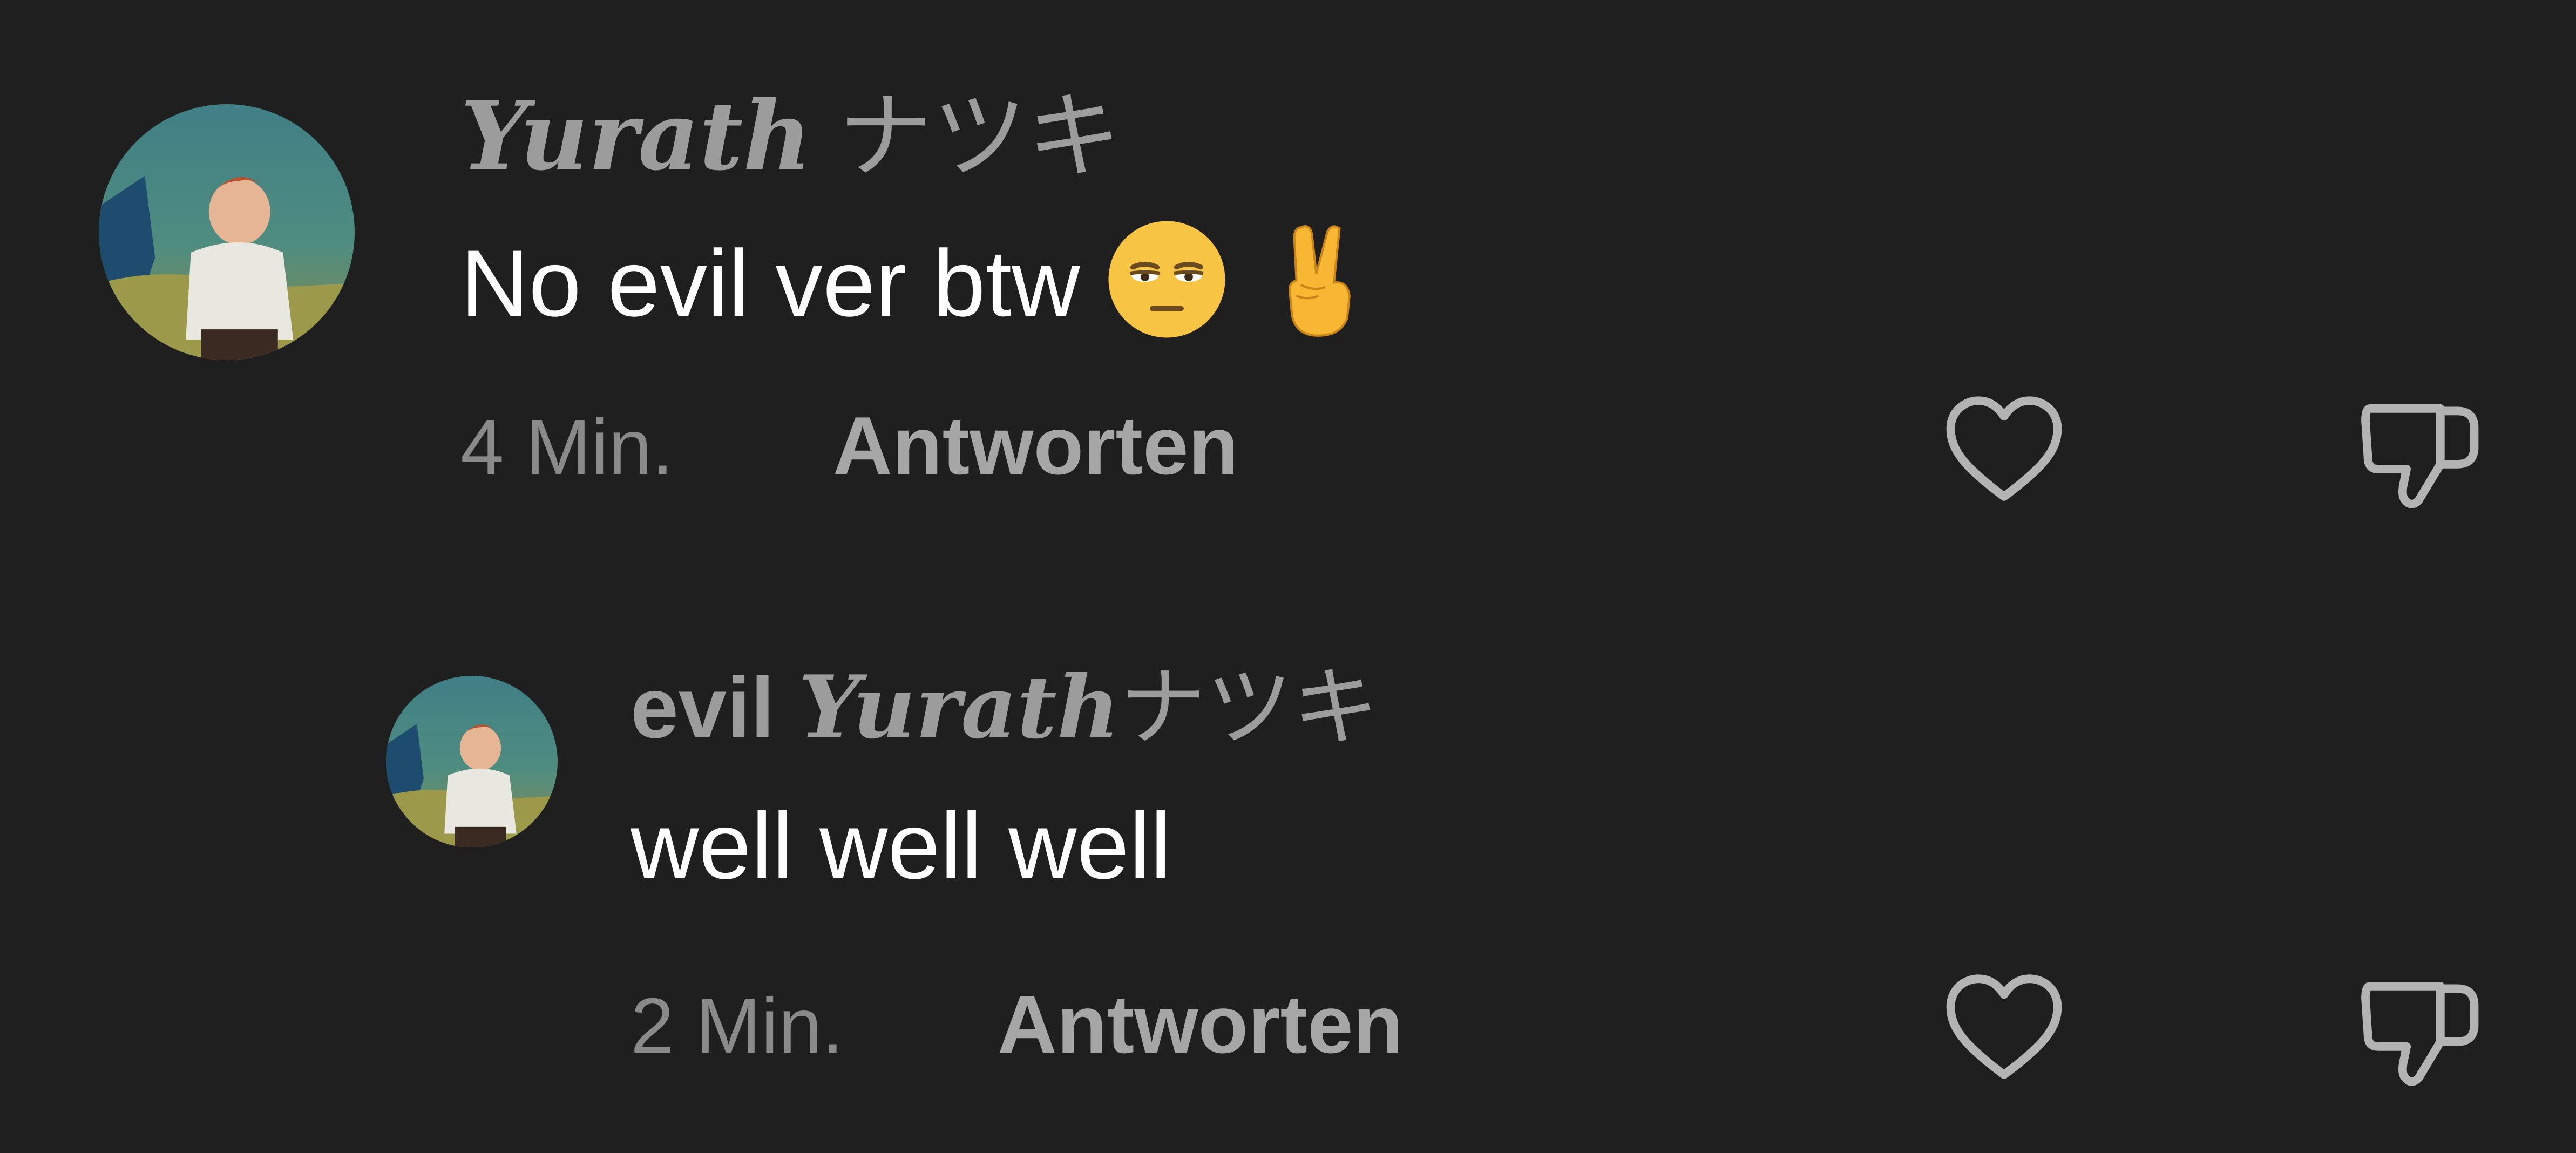  Describe the element at coordinates (1167, 279) in the screenshot. I see `relieved-face-emoji` at that location.